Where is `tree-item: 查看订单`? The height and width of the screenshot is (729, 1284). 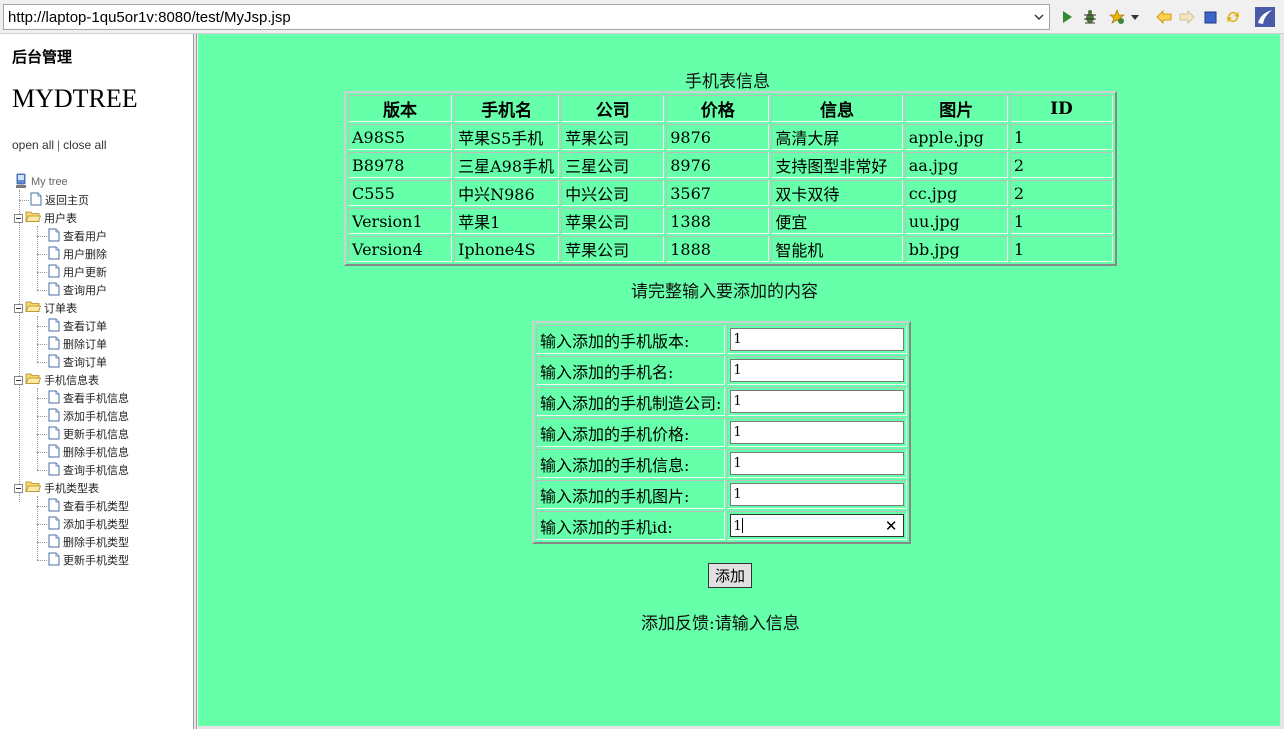
tree-item: 查看订单 is located at coordinates (72, 326).